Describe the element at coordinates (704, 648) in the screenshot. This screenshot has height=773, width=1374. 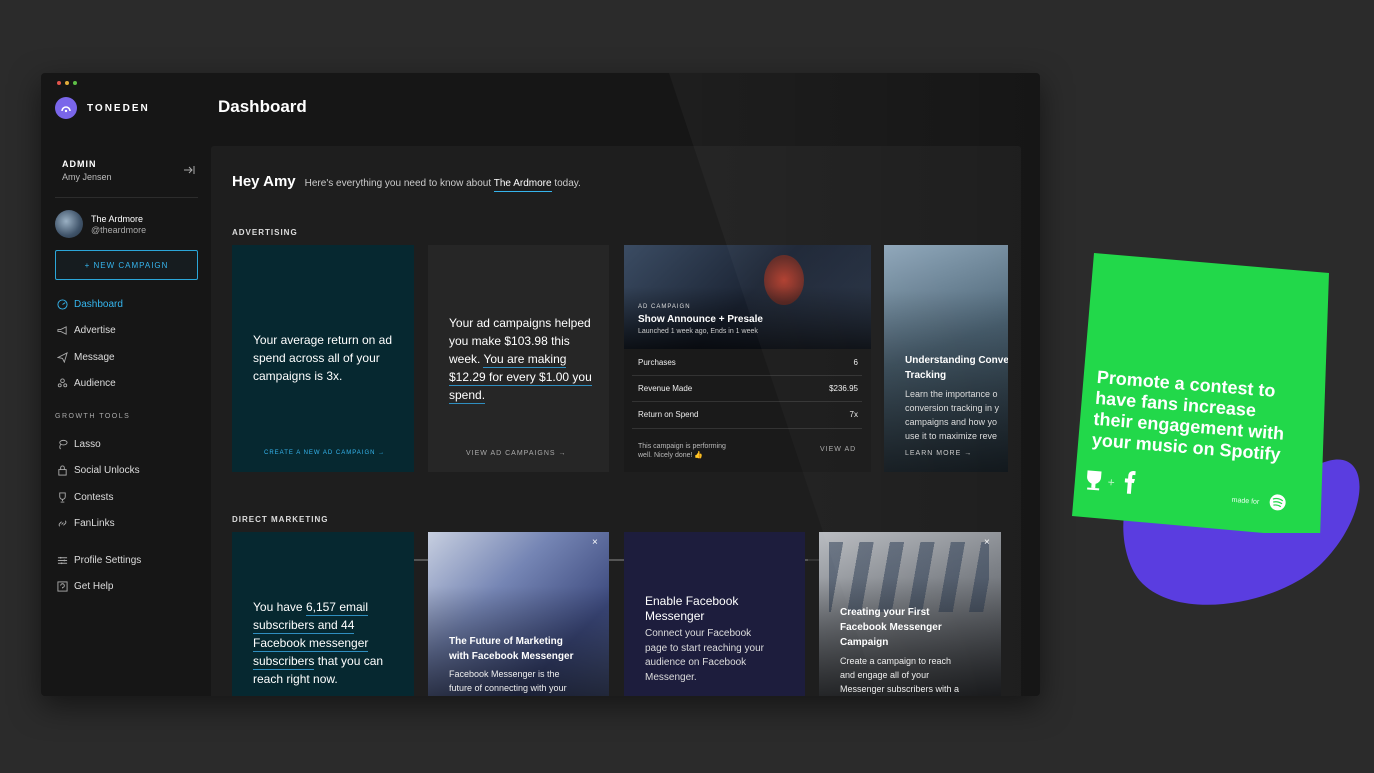
I see `enable-messenger-body-line: page to start reaching your` at that location.